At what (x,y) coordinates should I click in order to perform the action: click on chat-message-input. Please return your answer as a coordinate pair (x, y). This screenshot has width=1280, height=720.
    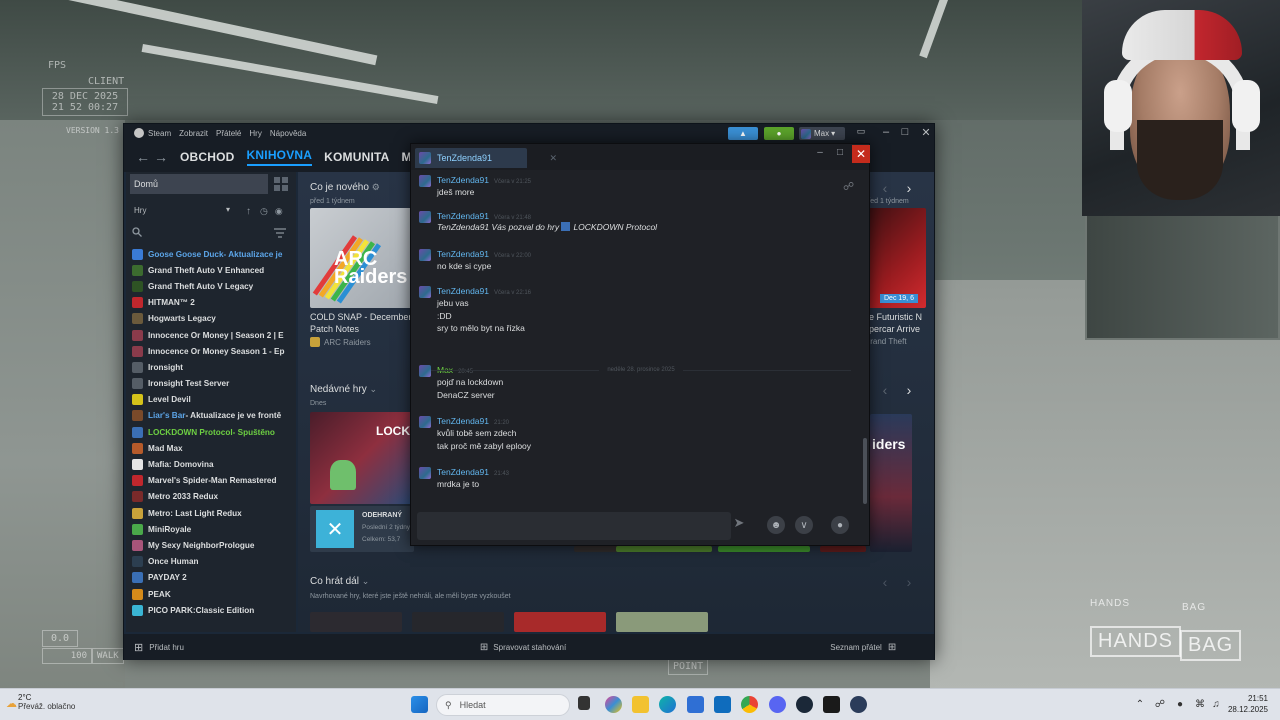
    Looking at the image, I should click on (574, 526).